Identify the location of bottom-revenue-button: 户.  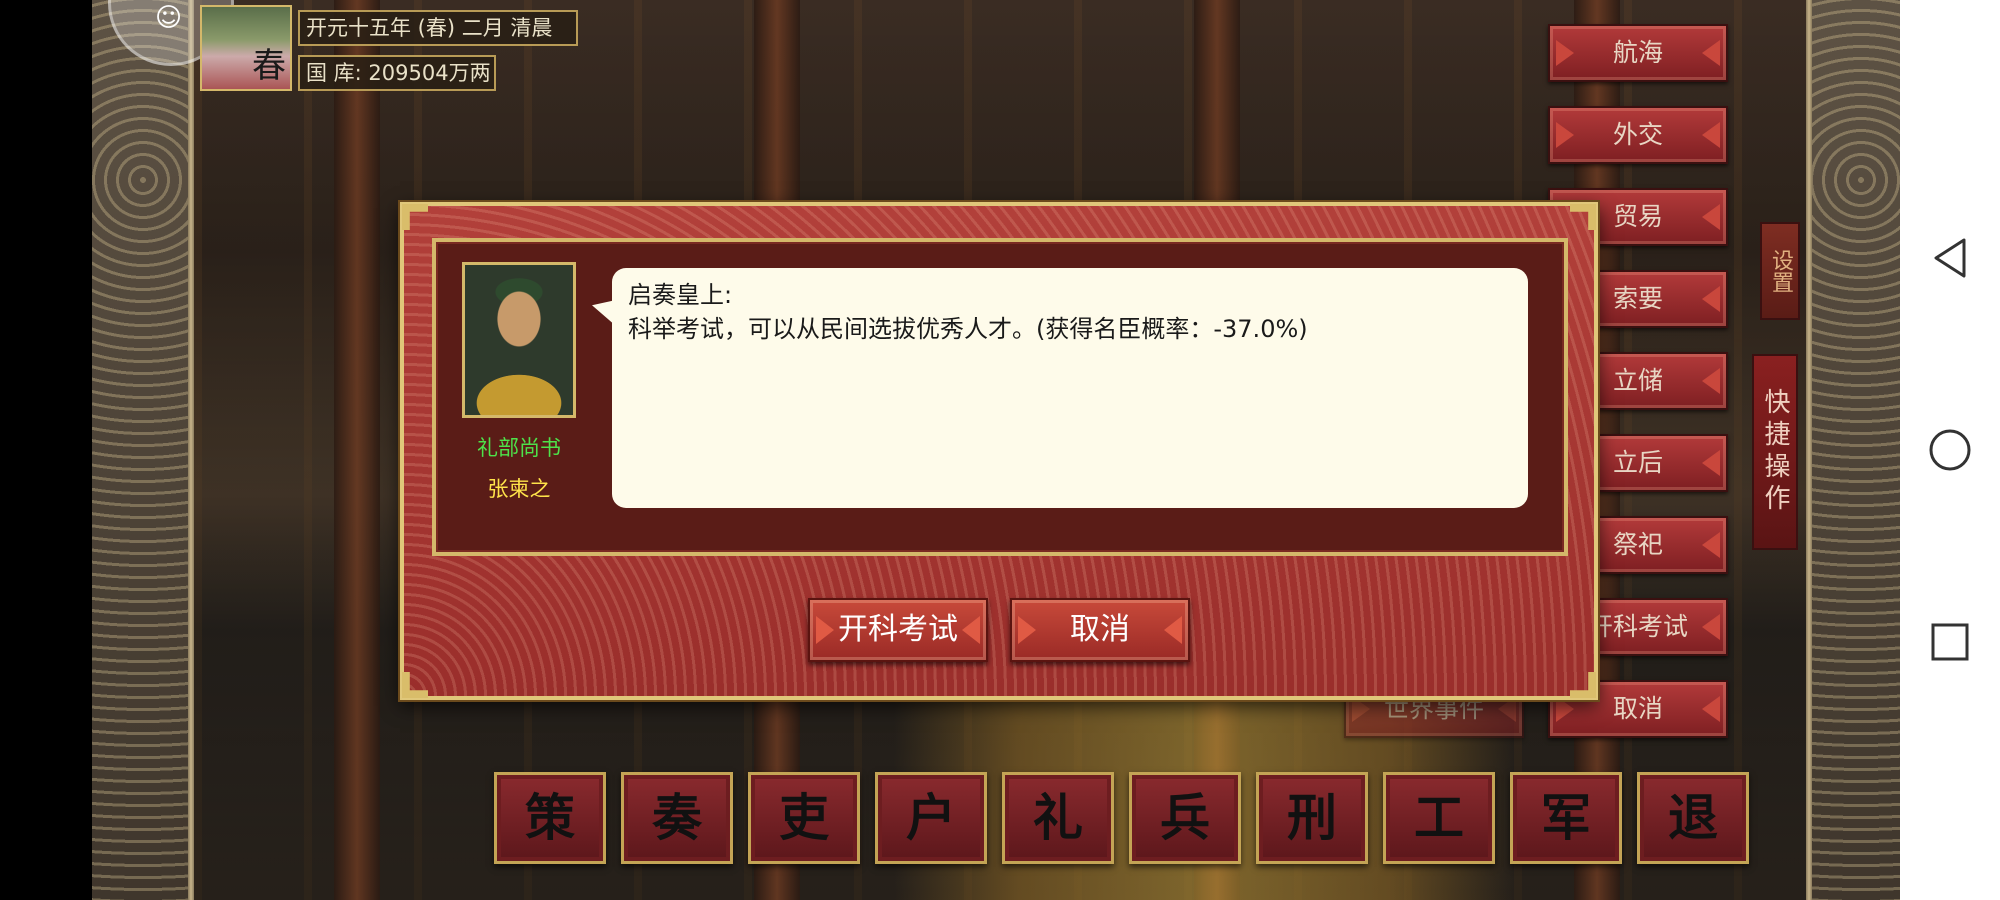
(931, 818).